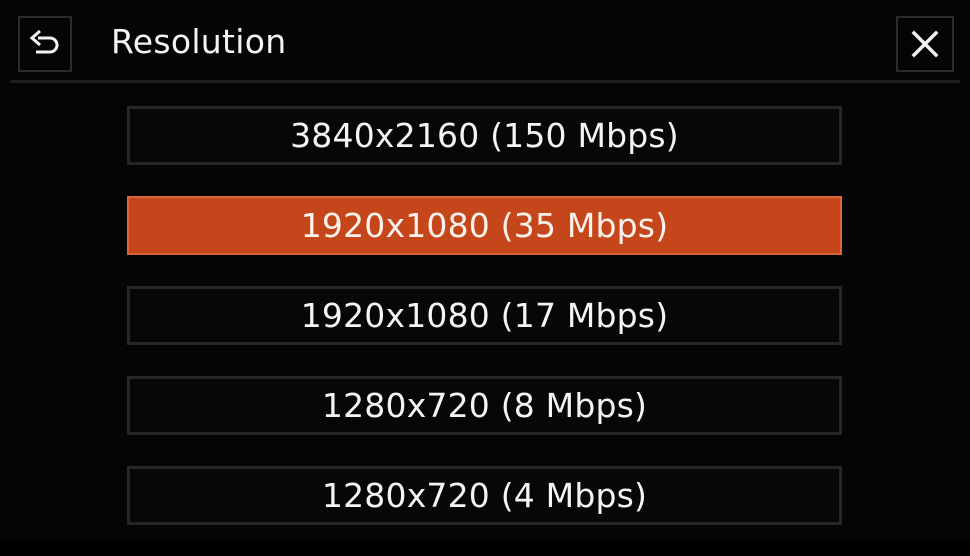  What do you see at coordinates (484, 495) in the screenshot?
I see `resolution-option-1280x720-4: 1280x720 (4 Mbps)` at bounding box center [484, 495].